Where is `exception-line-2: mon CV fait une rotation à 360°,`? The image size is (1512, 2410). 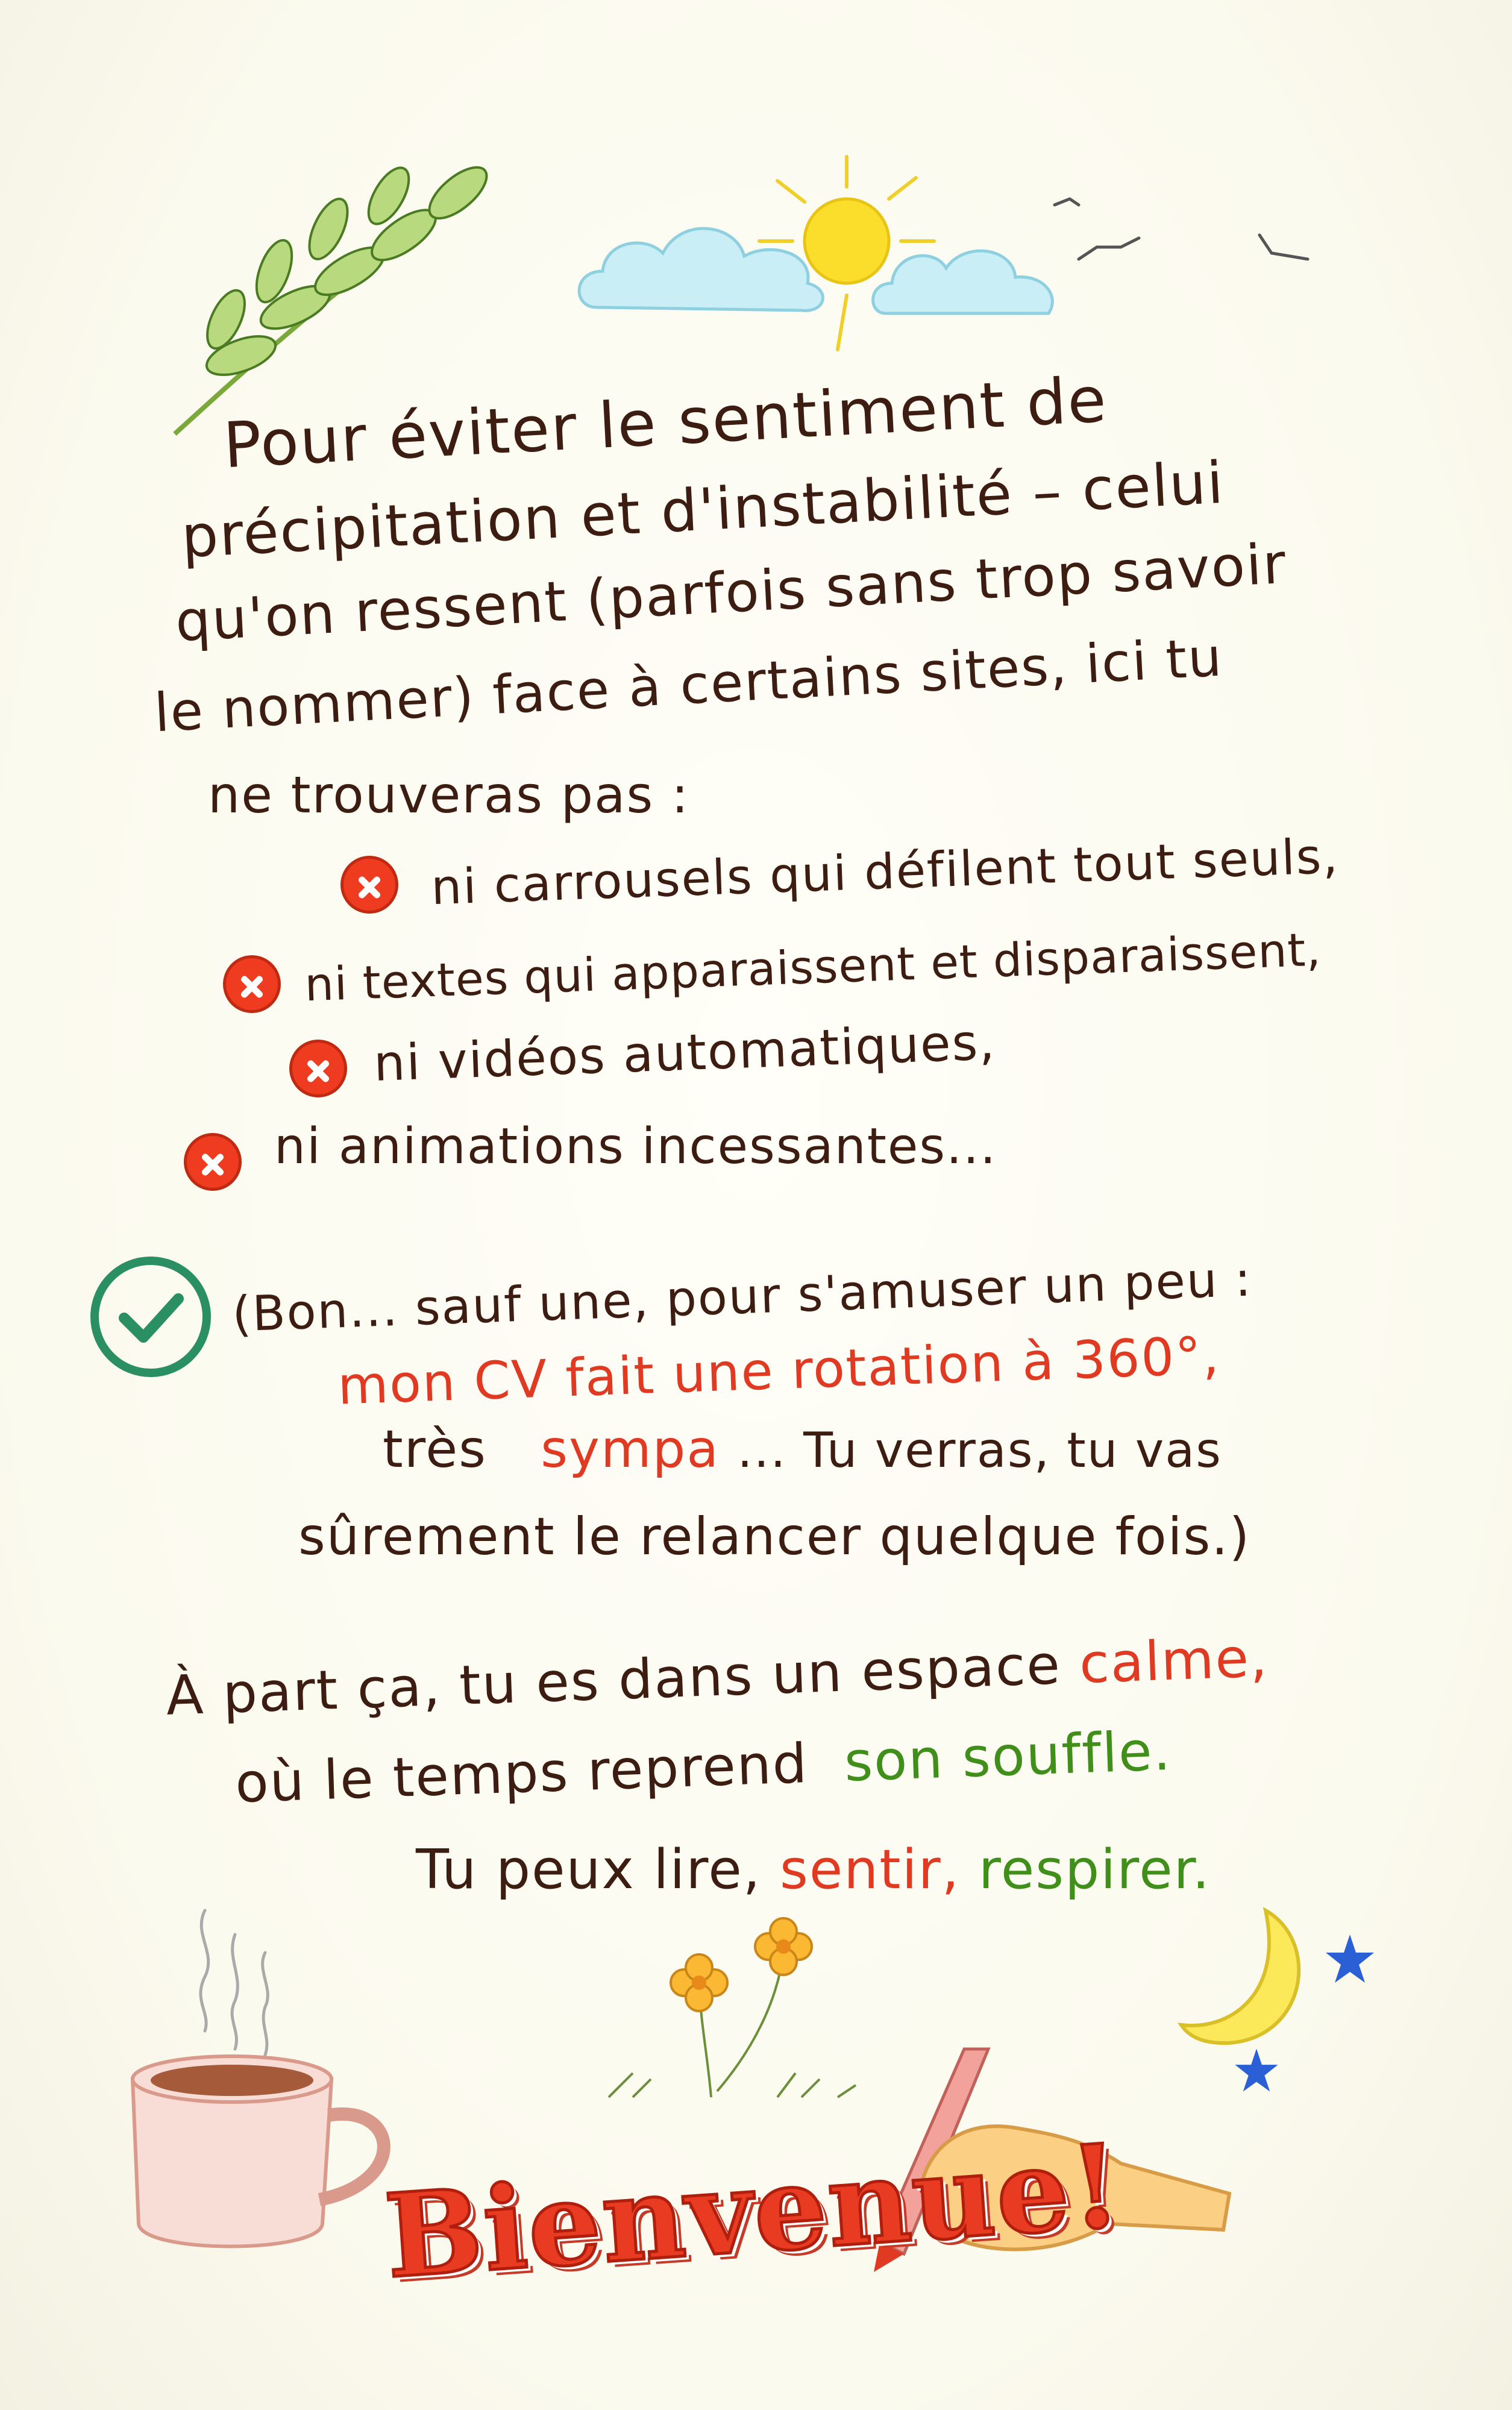
exception-line-2: mon CV fait une rotation à 360°, is located at coordinates (779, 1371).